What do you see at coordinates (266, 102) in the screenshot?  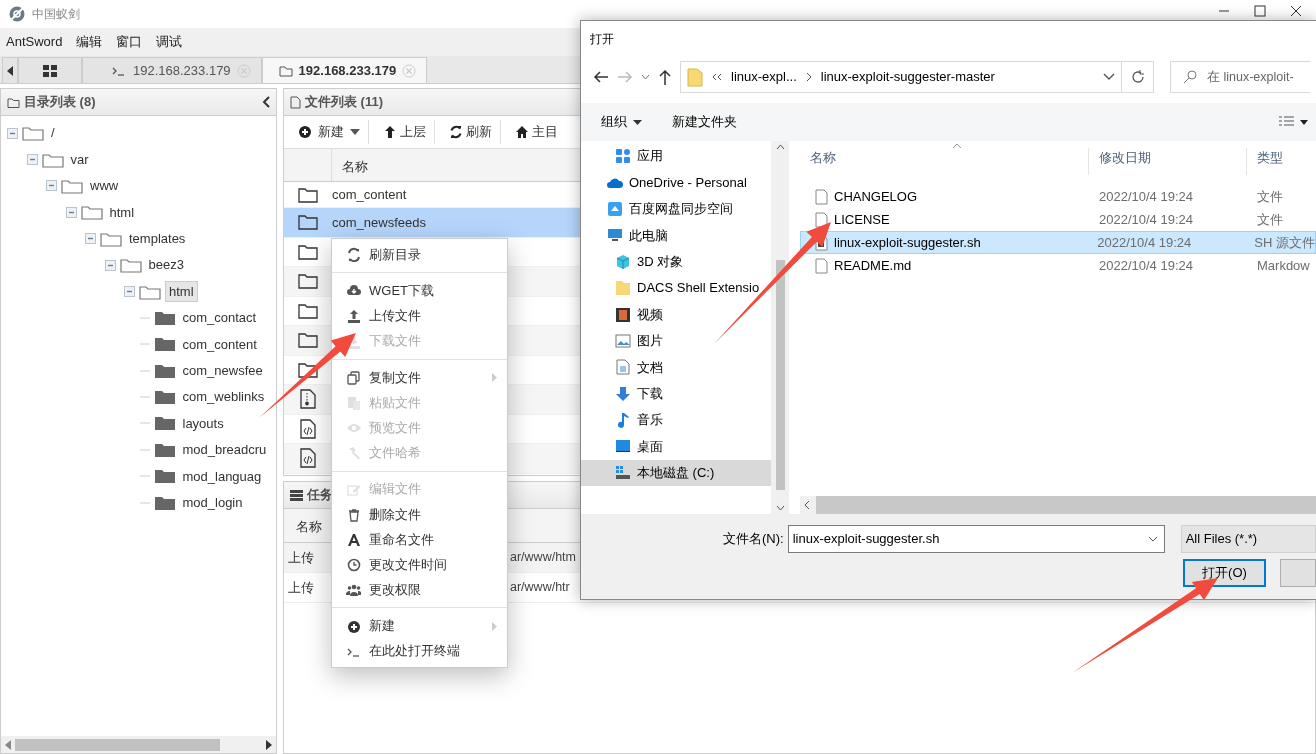 I see `collapse-icon` at bounding box center [266, 102].